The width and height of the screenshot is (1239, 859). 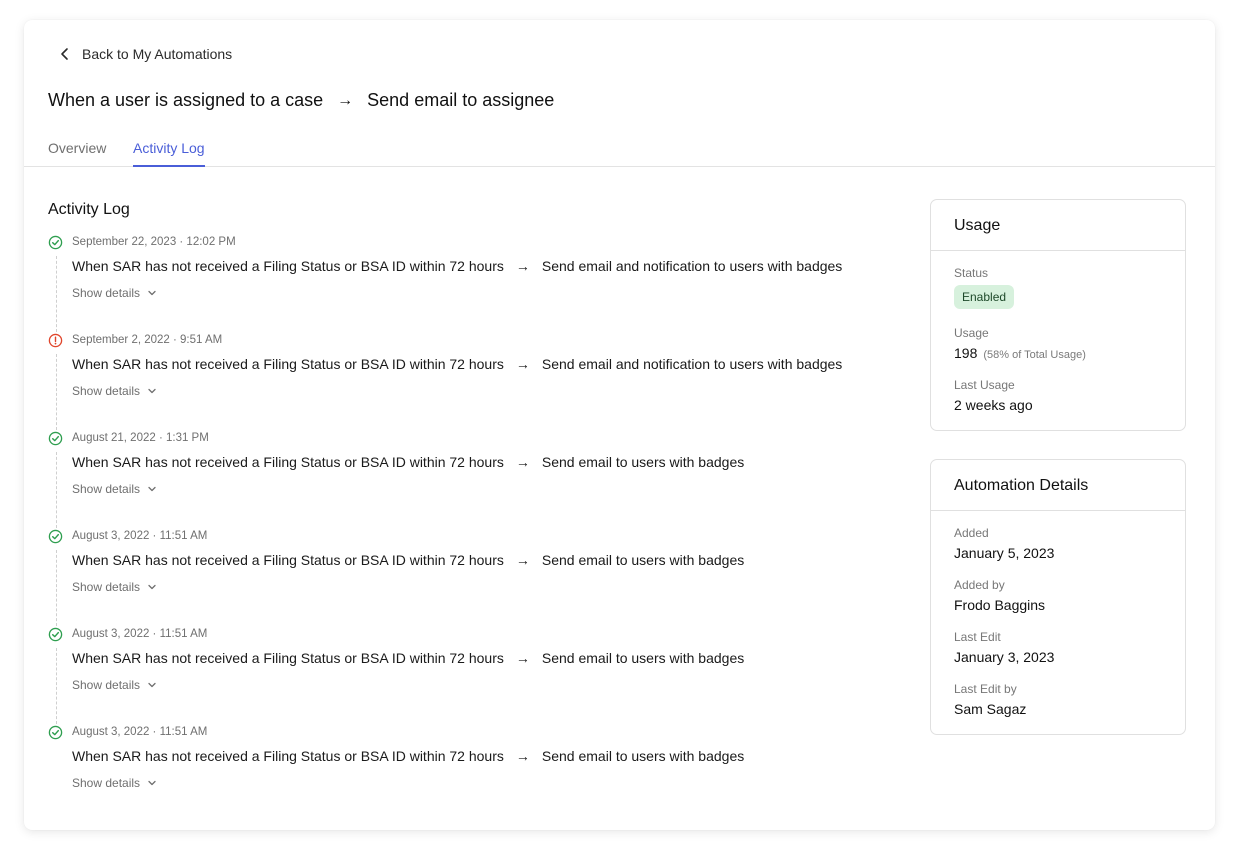 What do you see at coordinates (1004, 553) in the screenshot?
I see `added-value: January 5, 2023` at bounding box center [1004, 553].